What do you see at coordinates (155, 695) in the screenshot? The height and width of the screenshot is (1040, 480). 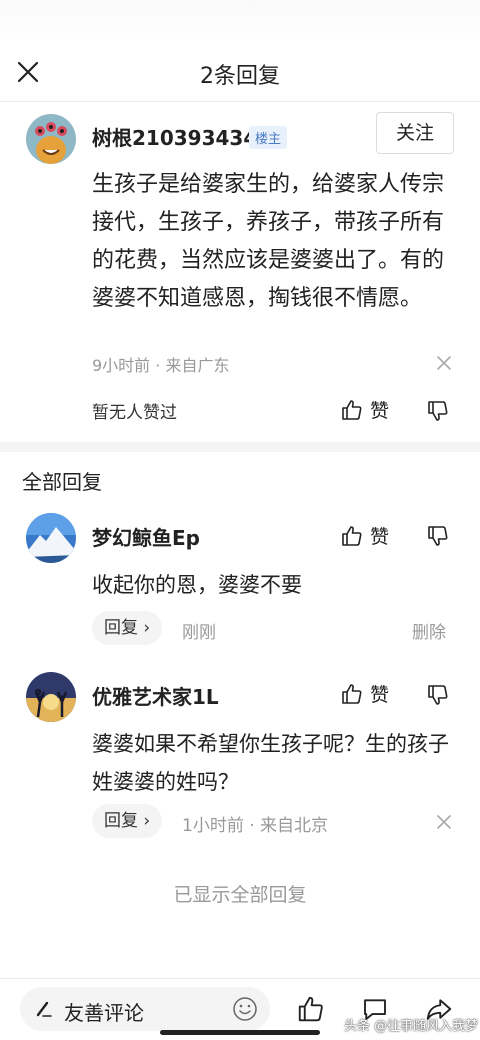 I see `reply-2-username: 优雅艺术家1L` at bounding box center [155, 695].